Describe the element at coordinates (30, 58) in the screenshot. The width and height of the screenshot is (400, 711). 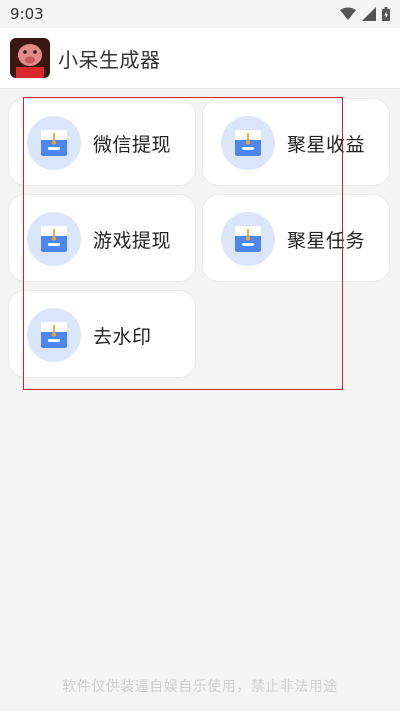
I see `app-logo` at that location.